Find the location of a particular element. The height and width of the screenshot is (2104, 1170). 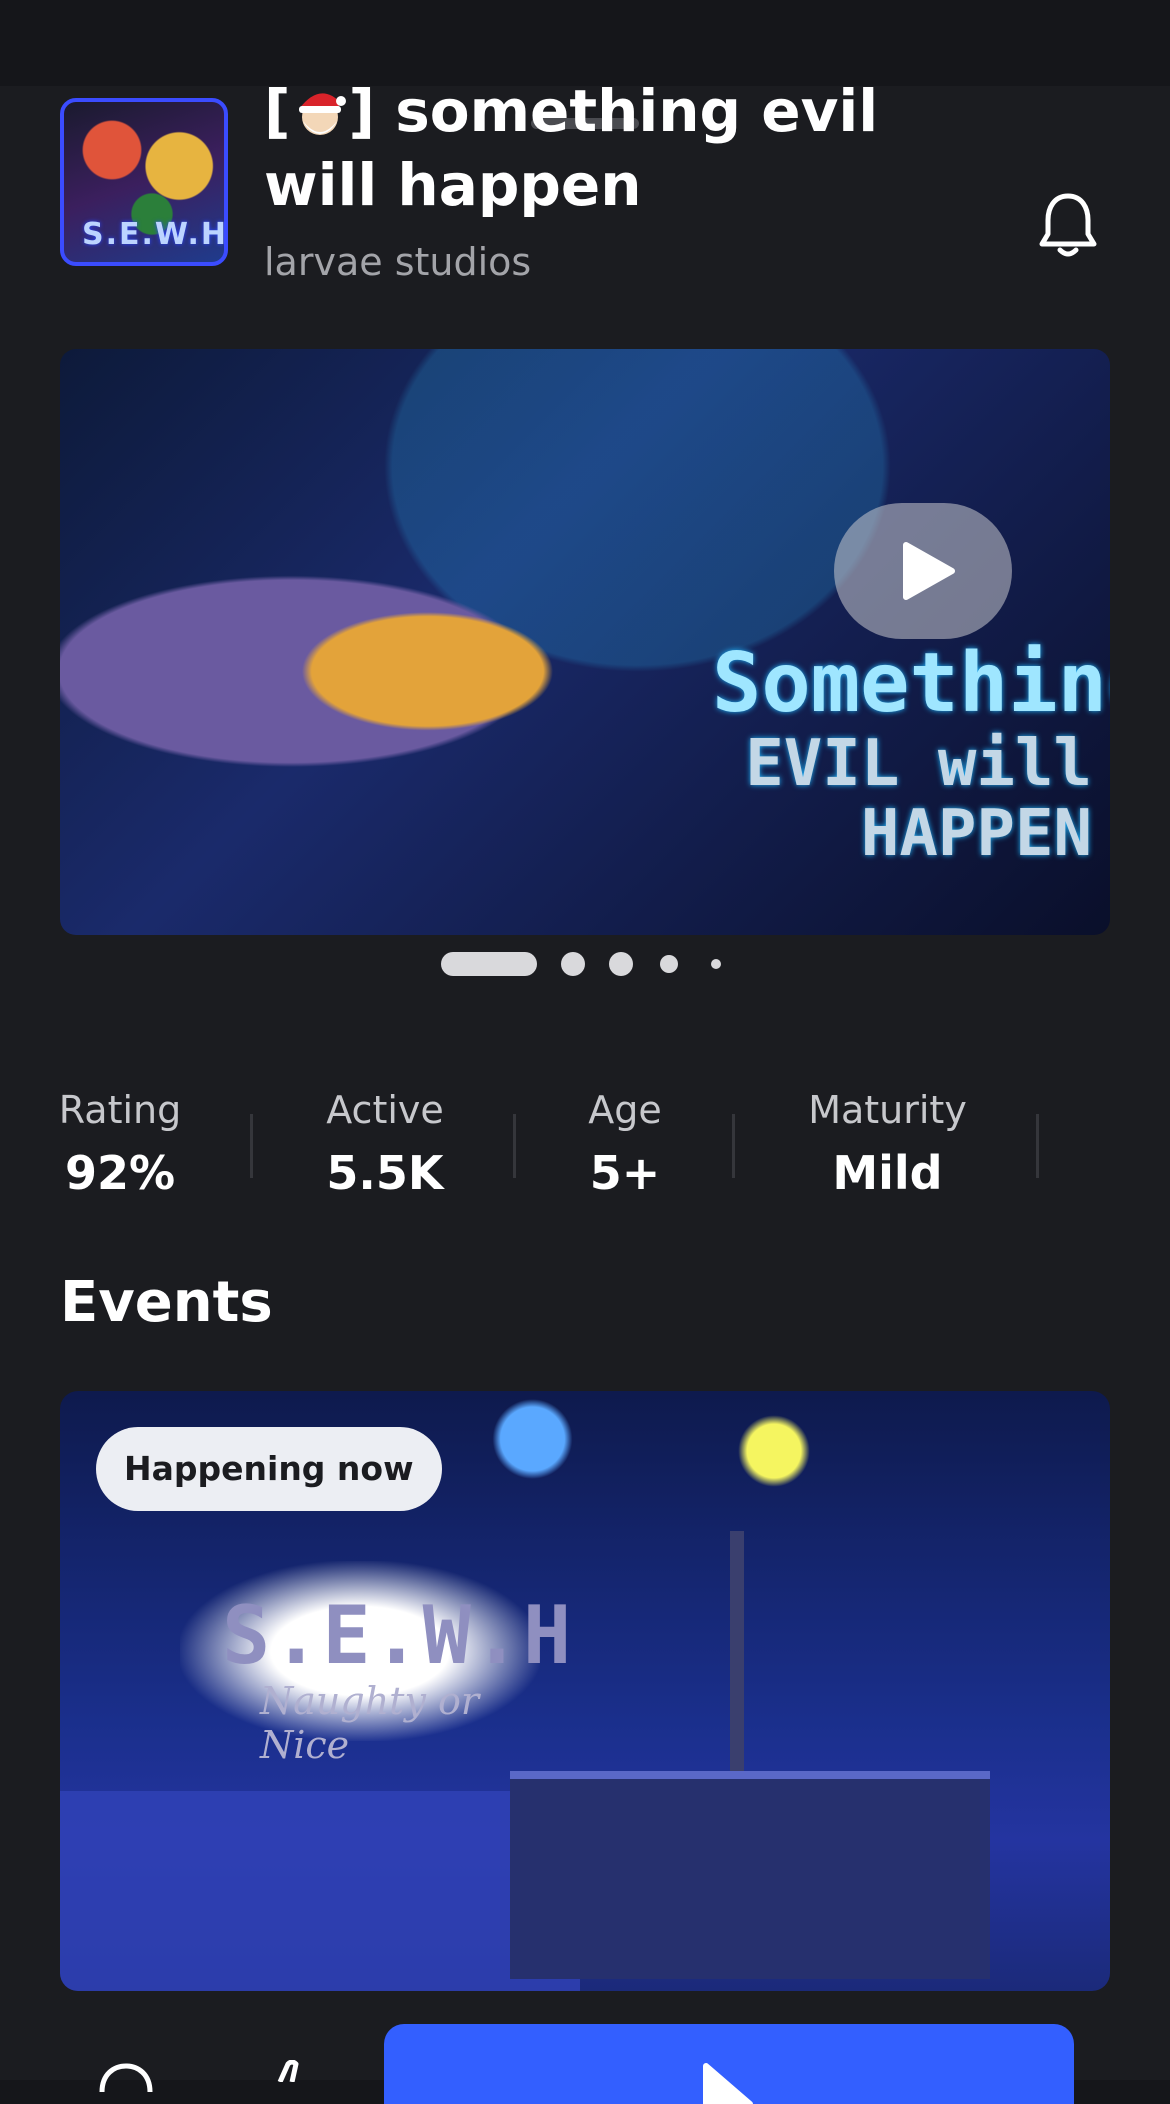

santa-emoji-icon is located at coordinates (320, 108).